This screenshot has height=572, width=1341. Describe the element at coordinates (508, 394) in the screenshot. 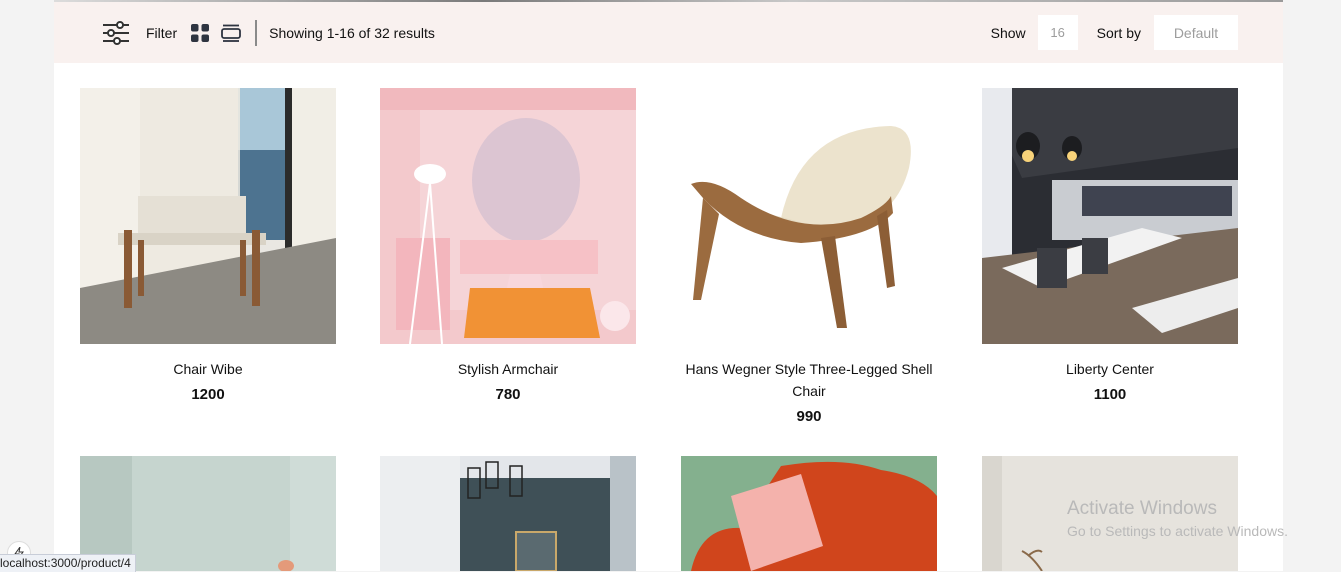

I see `product-price: 780` at that location.